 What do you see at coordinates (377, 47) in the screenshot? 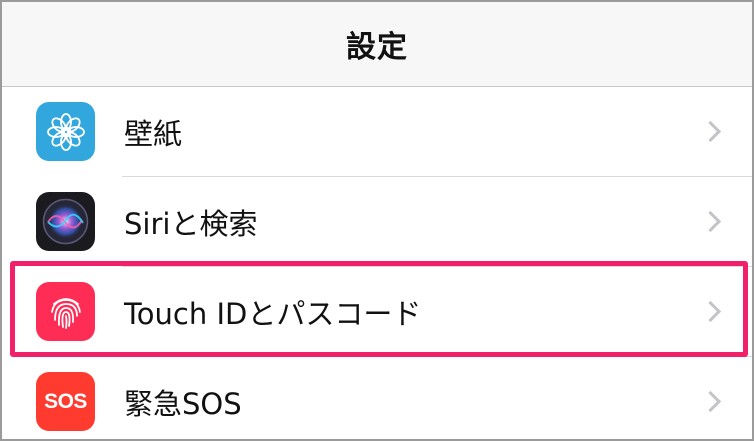
I see `page-title: 設定` at bounding box center [377, 47].